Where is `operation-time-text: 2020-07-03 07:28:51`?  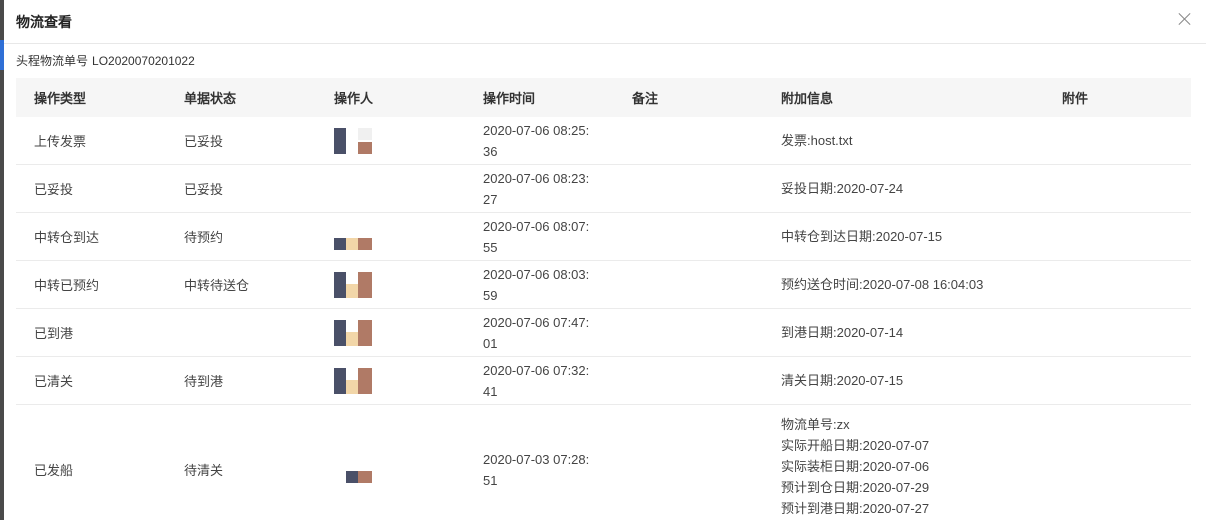
operation-time-text: 2020-07-03 07:28:51 is located at coordinates (536, 469).